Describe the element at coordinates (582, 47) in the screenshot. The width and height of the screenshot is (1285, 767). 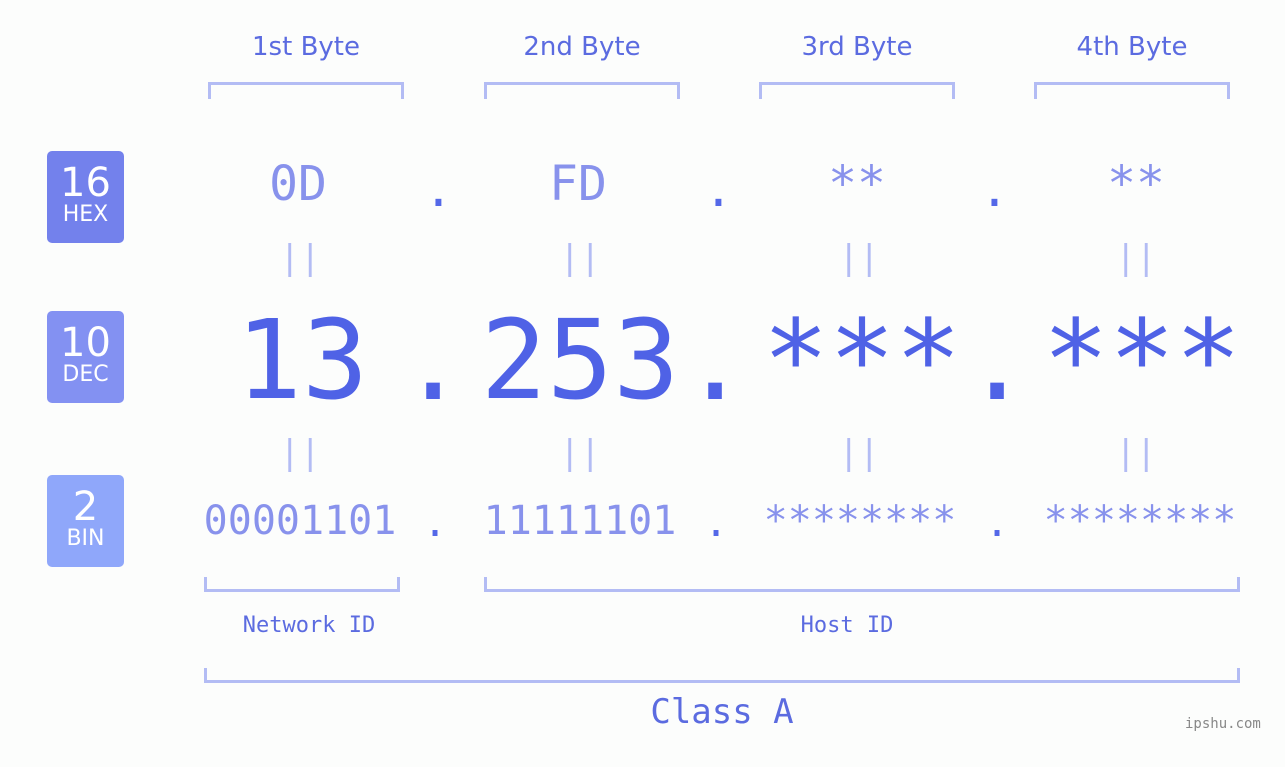
I see `byte-header-2: 2nd Byte` at that location.